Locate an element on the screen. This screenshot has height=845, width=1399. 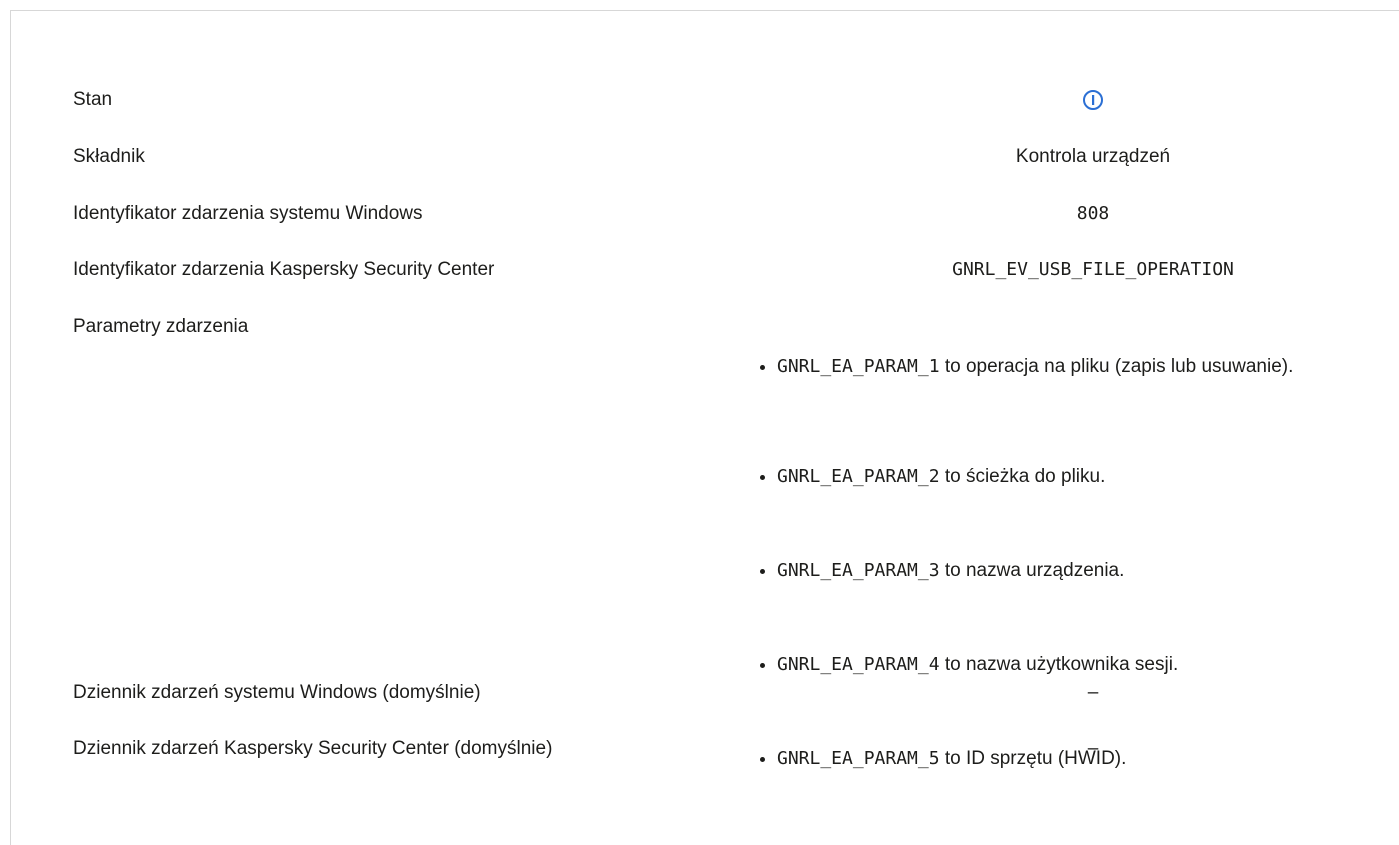
param-text: to nazwa użytkownika sesji. is located at coordinates (1059, 664).